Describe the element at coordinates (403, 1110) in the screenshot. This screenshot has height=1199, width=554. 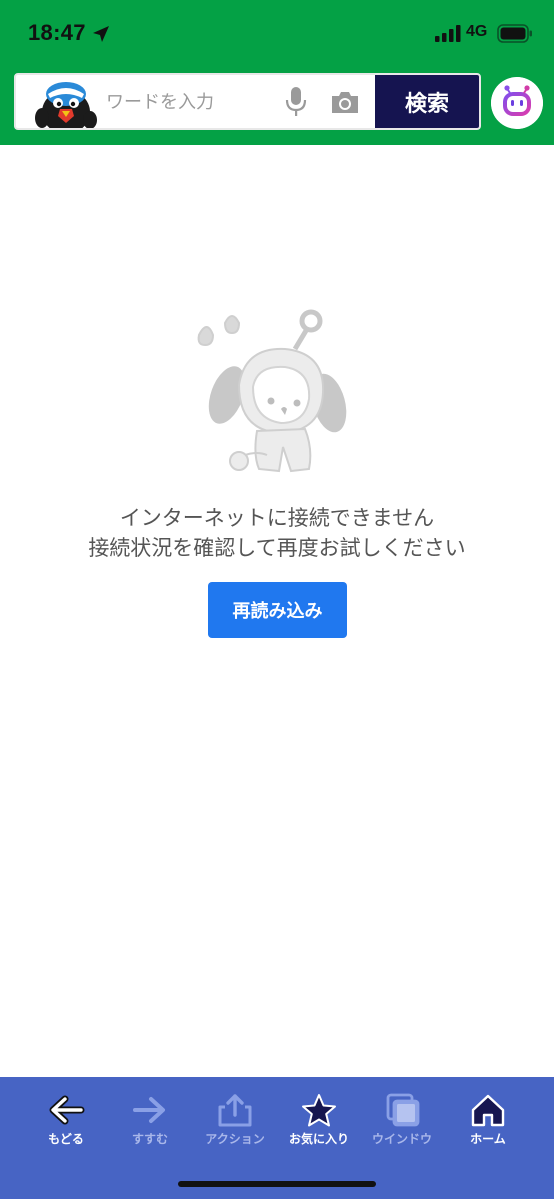
I see `windows-icon` at that location.